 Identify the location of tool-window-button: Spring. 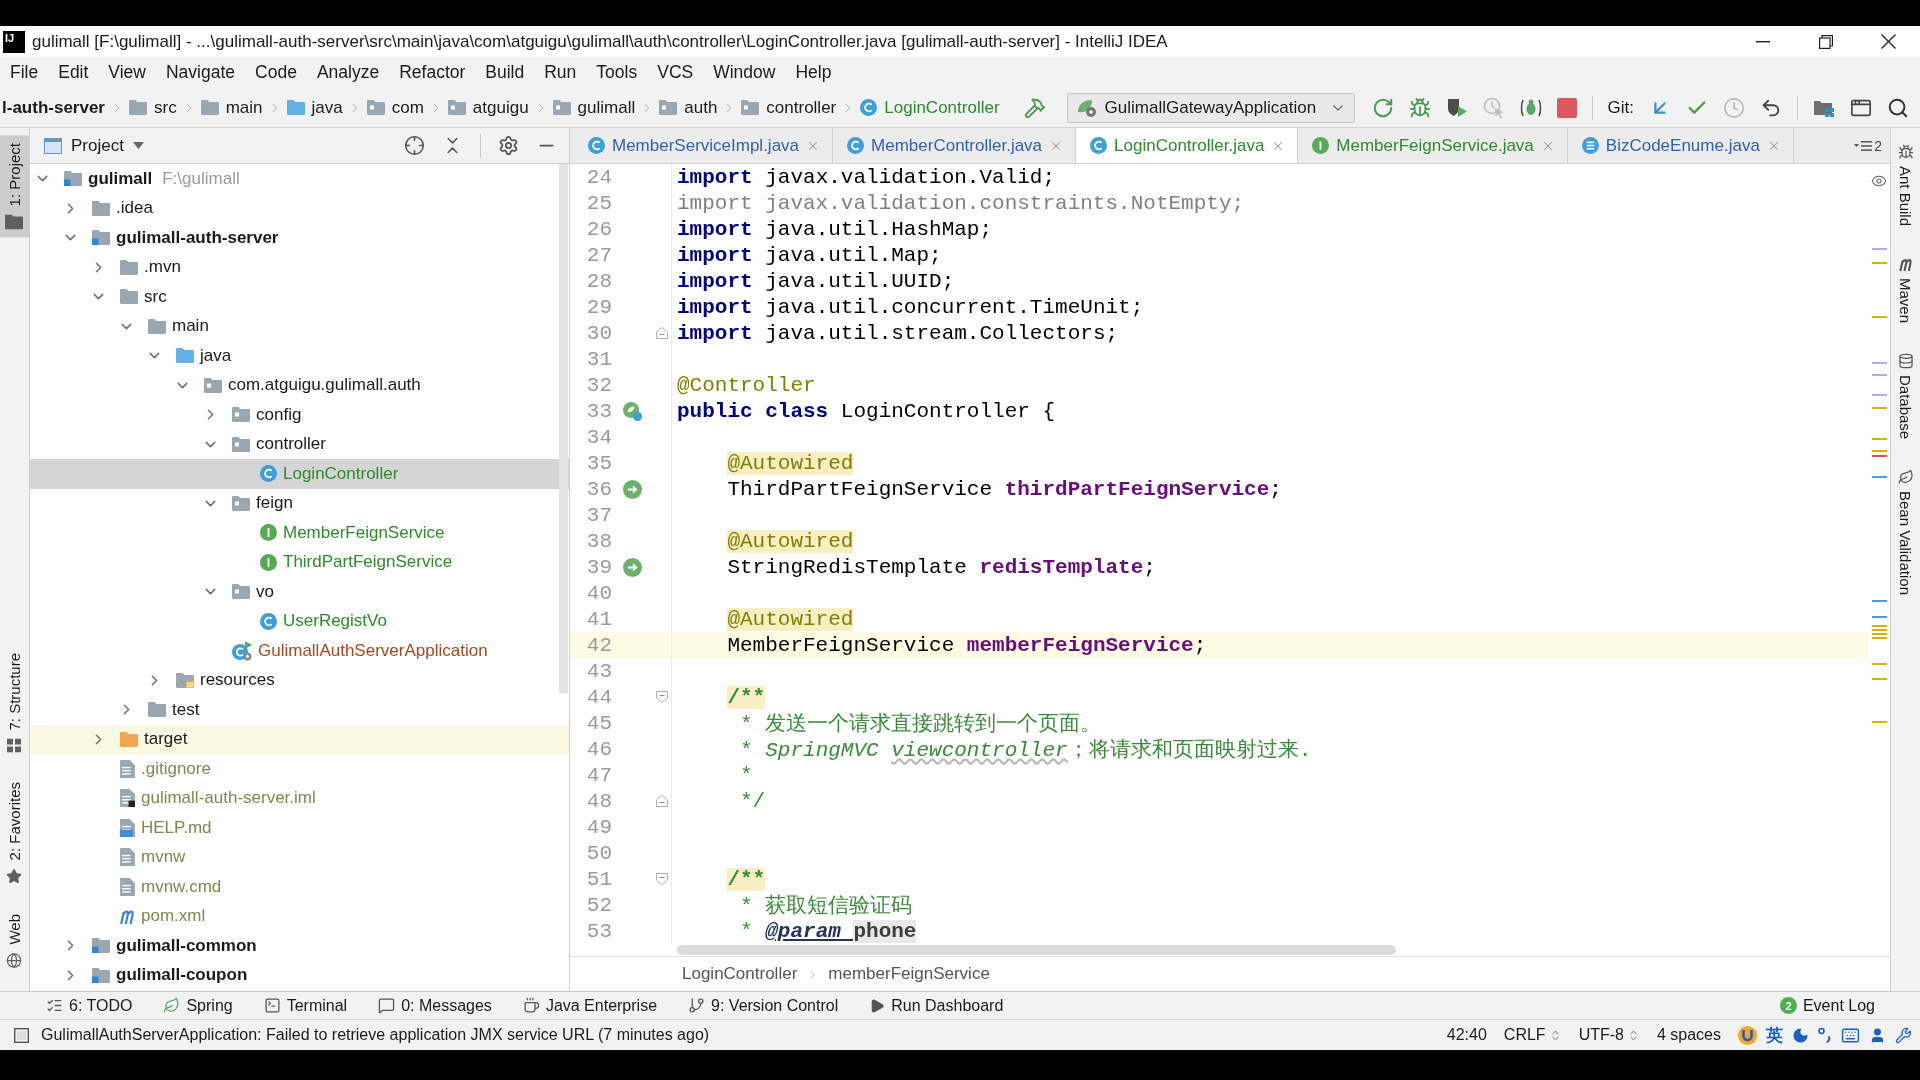
(198, 1005).